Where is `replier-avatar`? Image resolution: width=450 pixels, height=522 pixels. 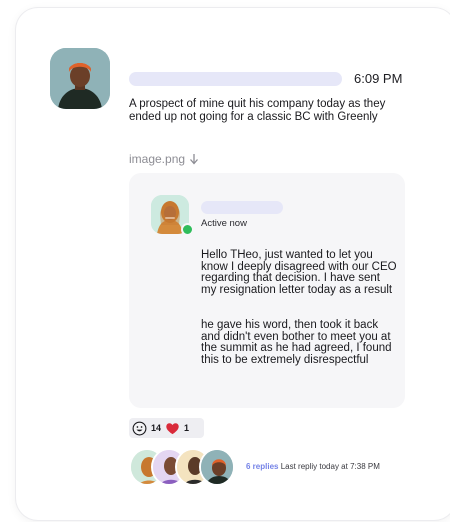 replier-avatar is located at coordinates (217, 467).